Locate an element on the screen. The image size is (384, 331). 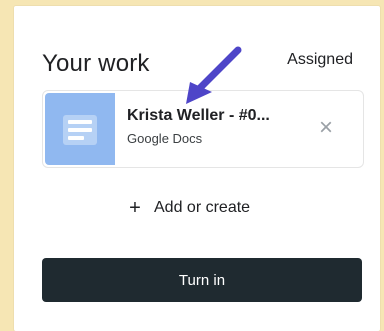
attachment-thumbnail is located at coordinates (80, 129).